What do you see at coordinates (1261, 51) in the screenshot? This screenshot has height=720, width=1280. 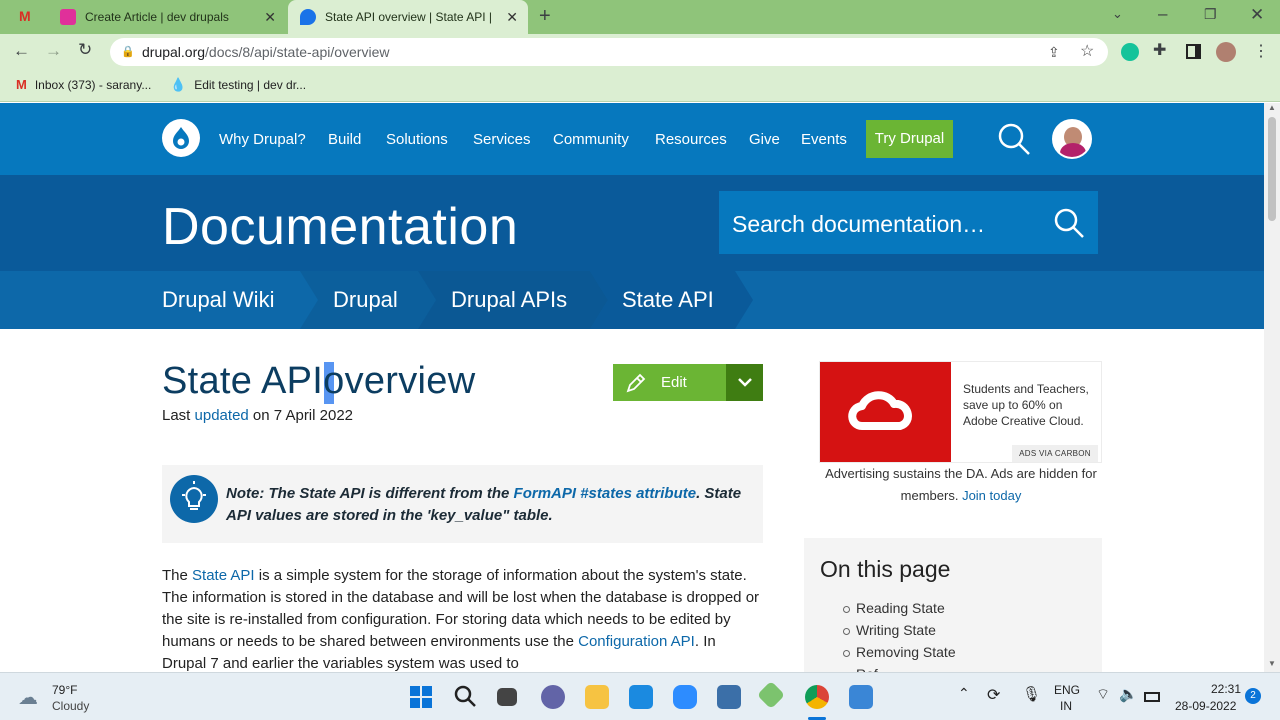 I see `chrome-menu-icon: ⋮` at bounding box center [1261, 51].